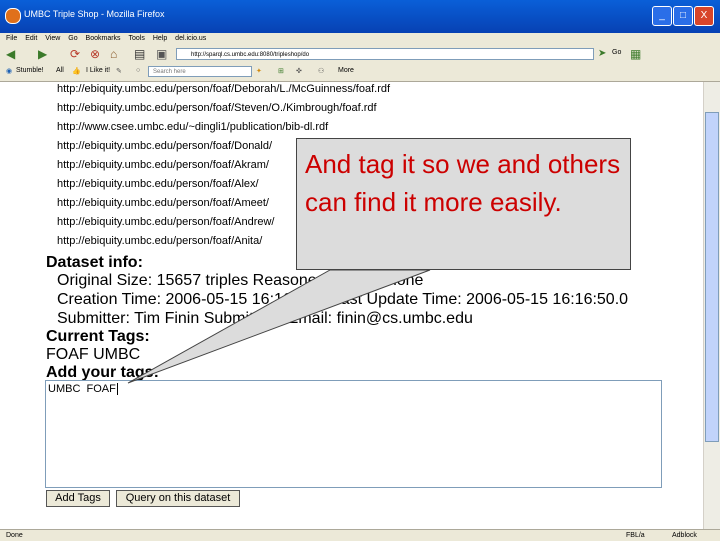  I want to click on stop-icon: ⊗, so click(95, 54).